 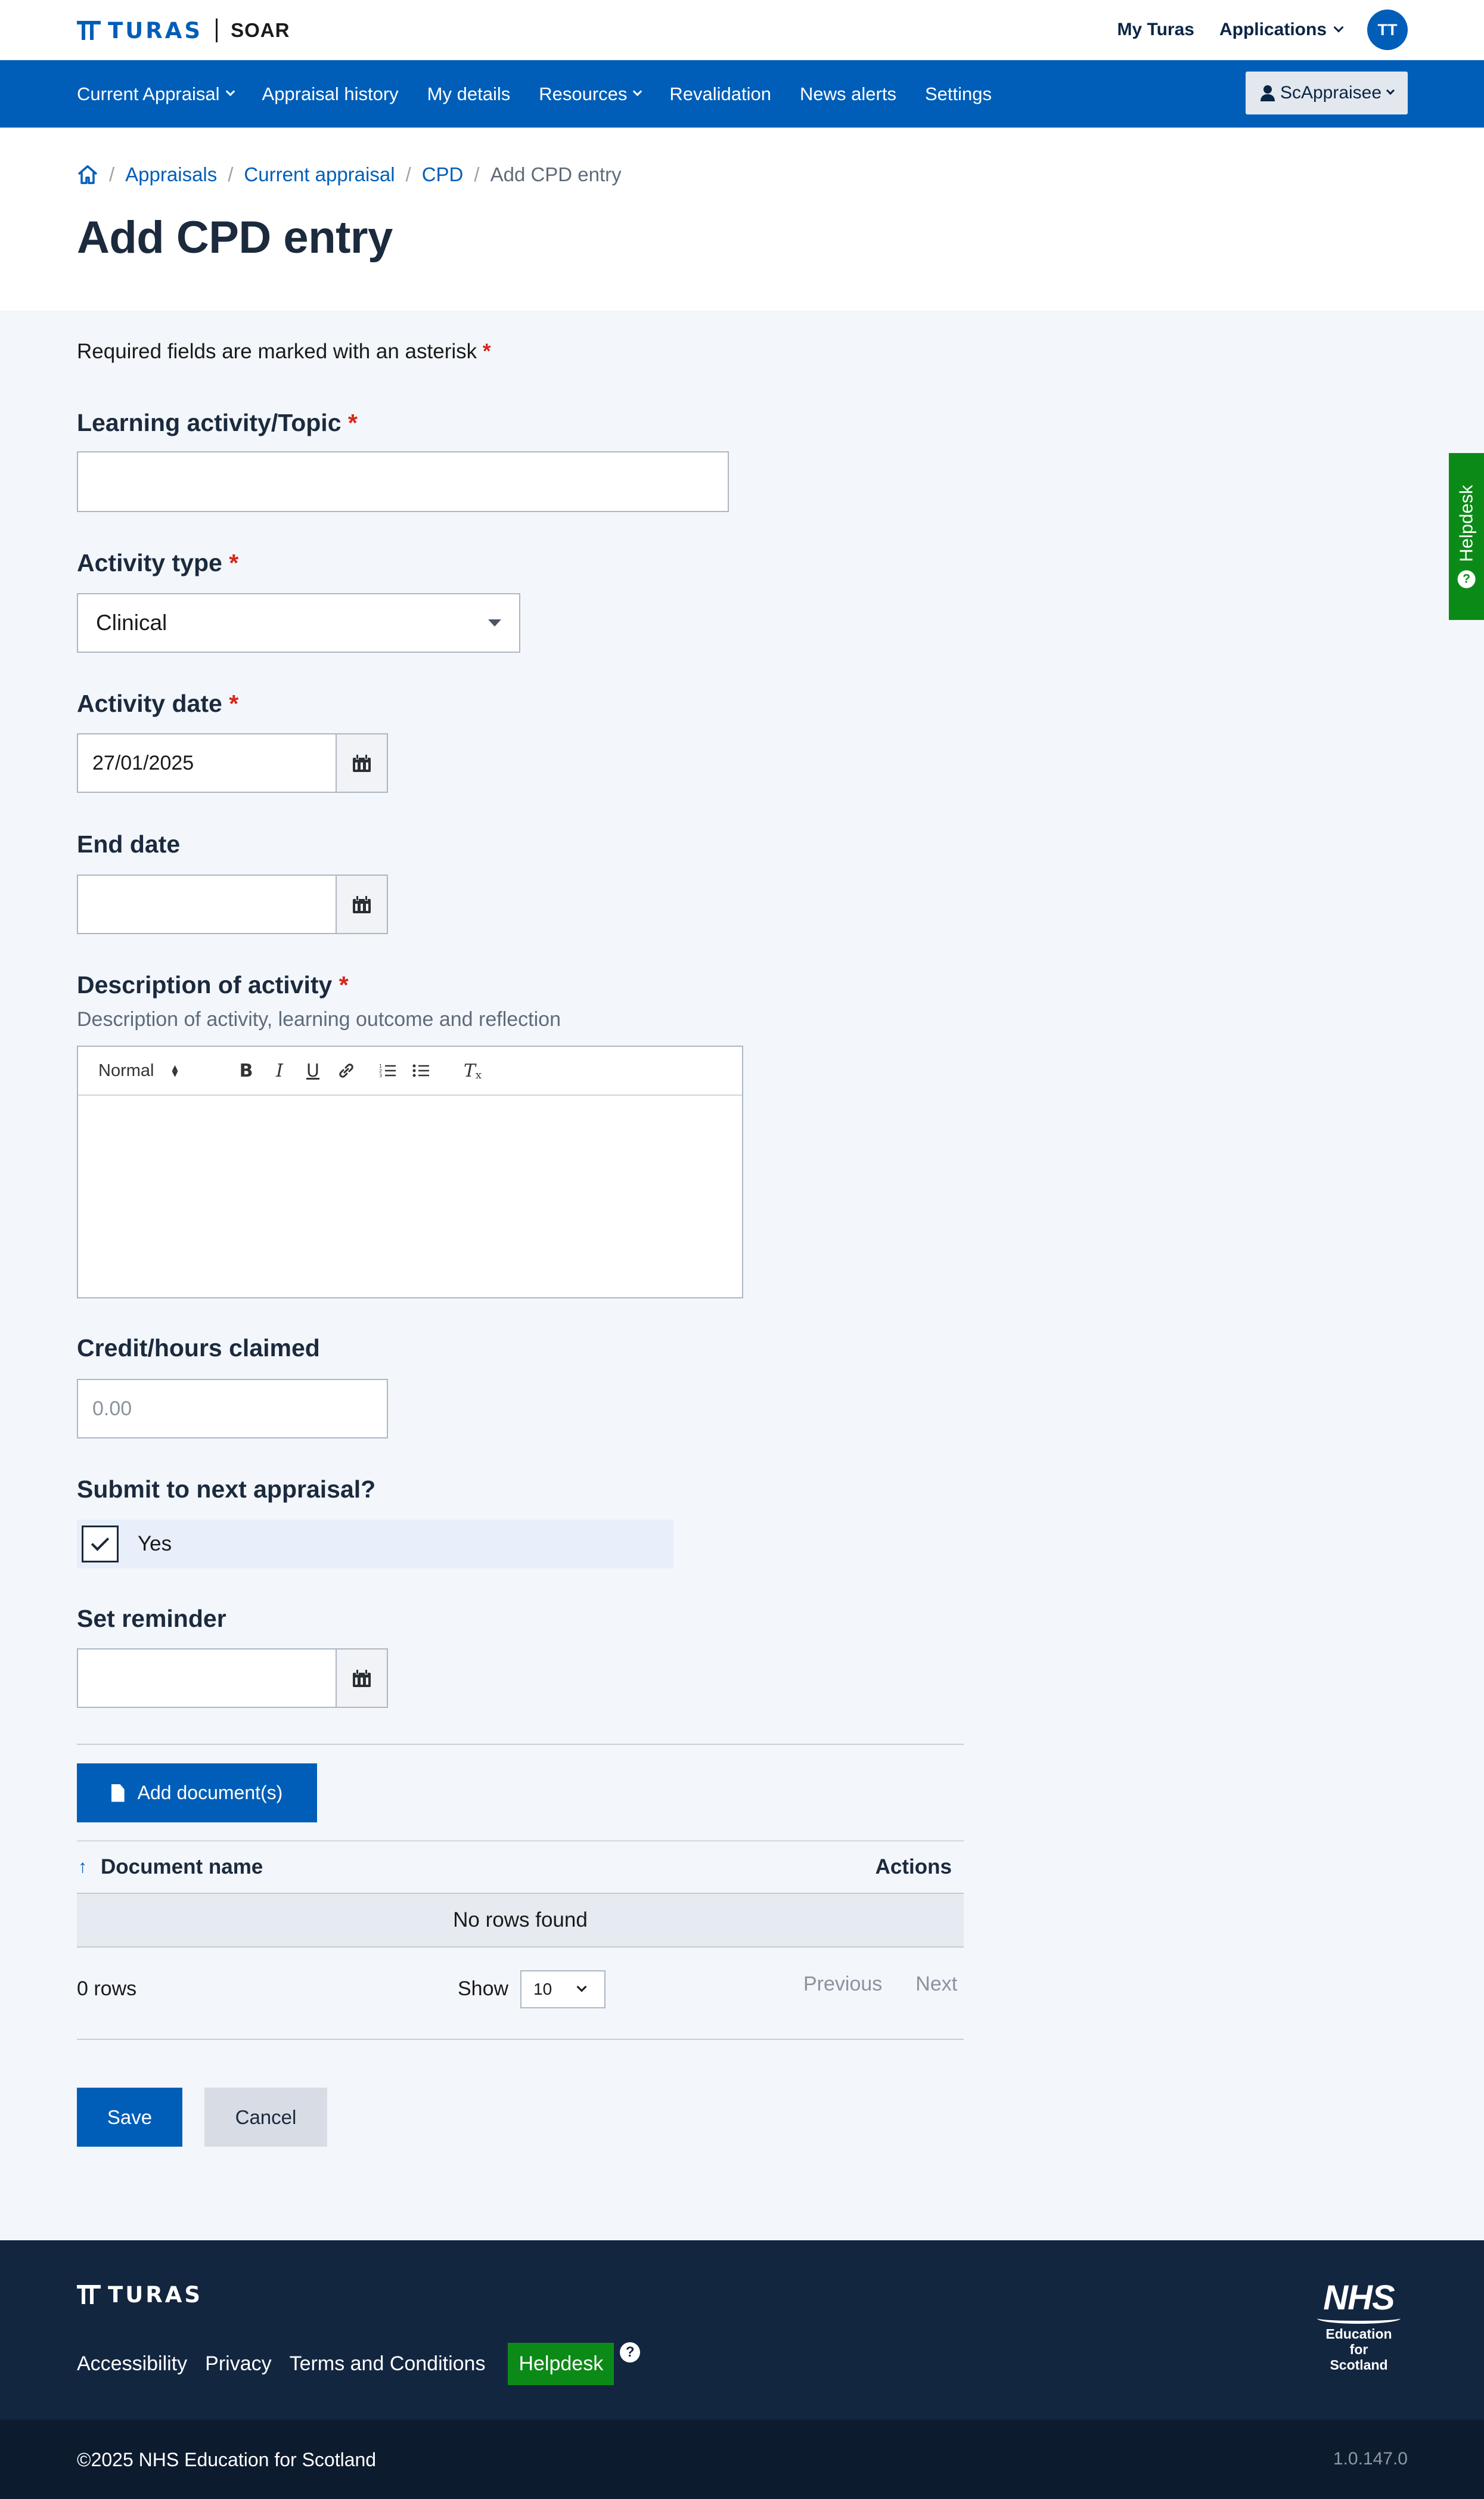 What do you see at coordinates (265, 2118) in the screenshot?
I see `cancel-button: Cancel` at bounding box center [265, 2118].